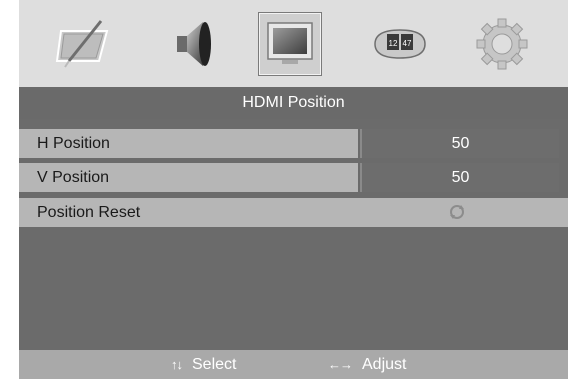 Image resolution: width=568 pixels, height=379 pixels. What do you see at coordinates (84, 44) in the screenshot?
I see `picture-icon` at bounding box center [84, 44].